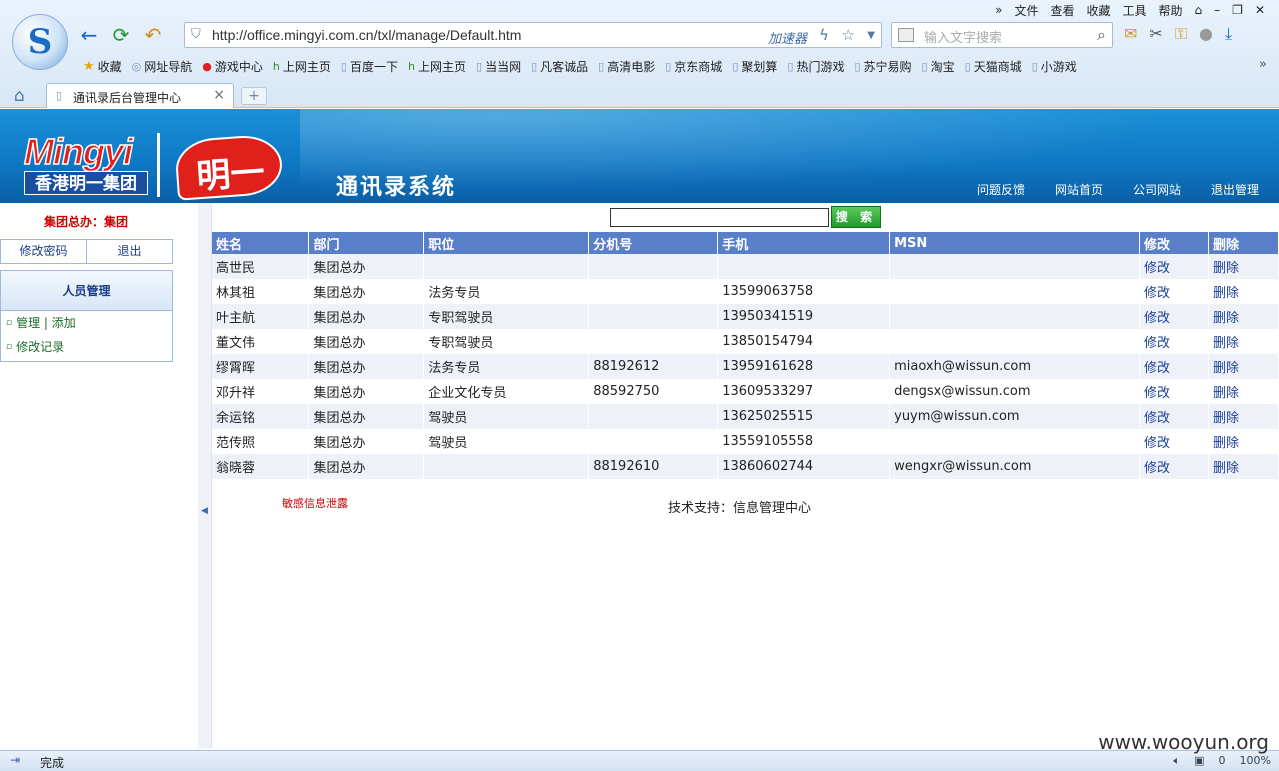  Describe the element at coordinates (1130, 34) in the screenshot. I see `mail-icon: ✉` at that location.